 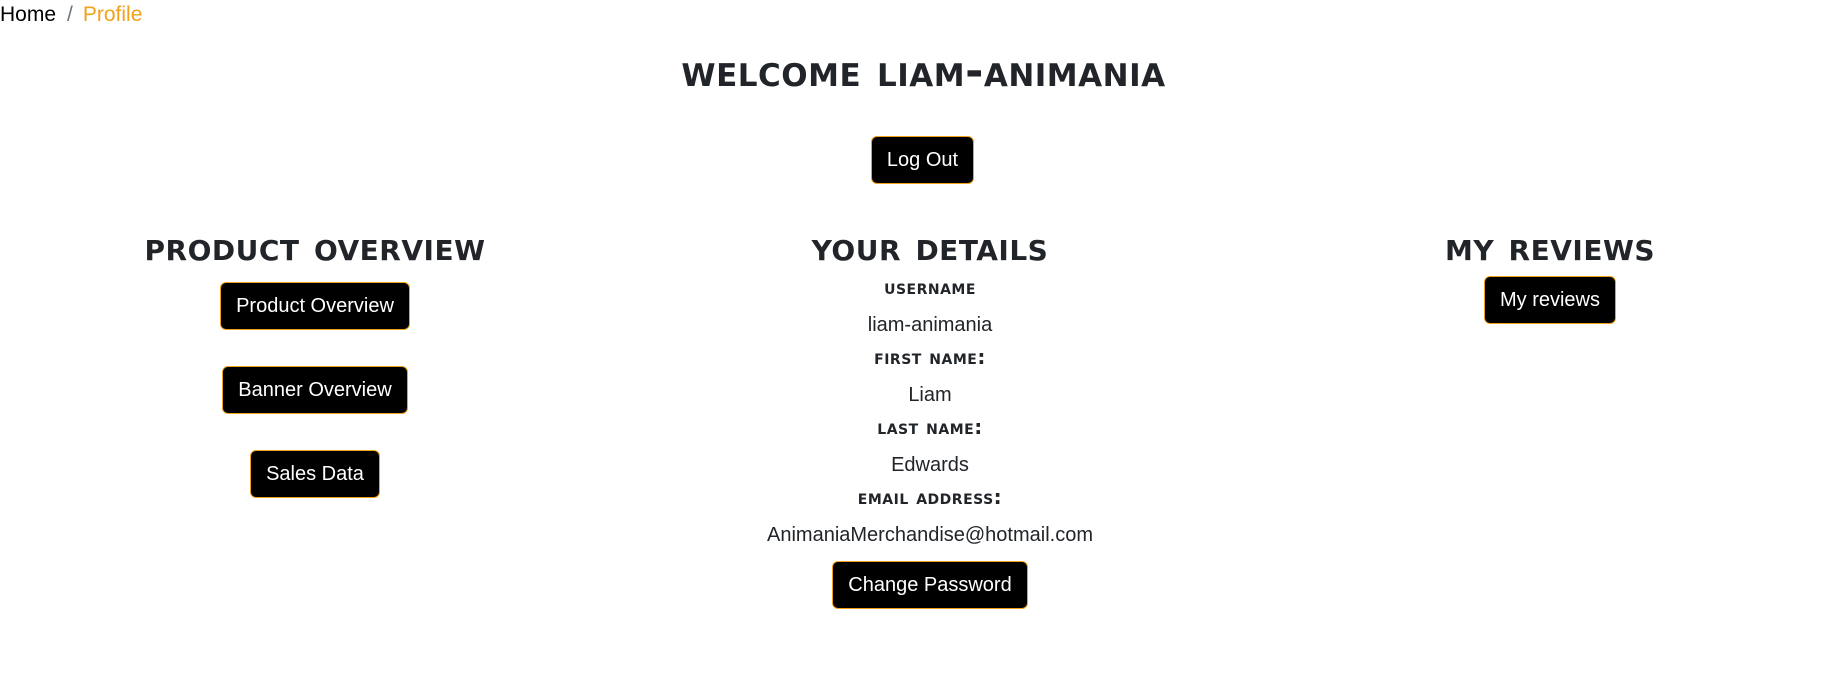 What do you see at coordinates (923, 71) in the screenshot?
I see `welcome-title: Welcome liam-animania` at bounding box center [923, 71].